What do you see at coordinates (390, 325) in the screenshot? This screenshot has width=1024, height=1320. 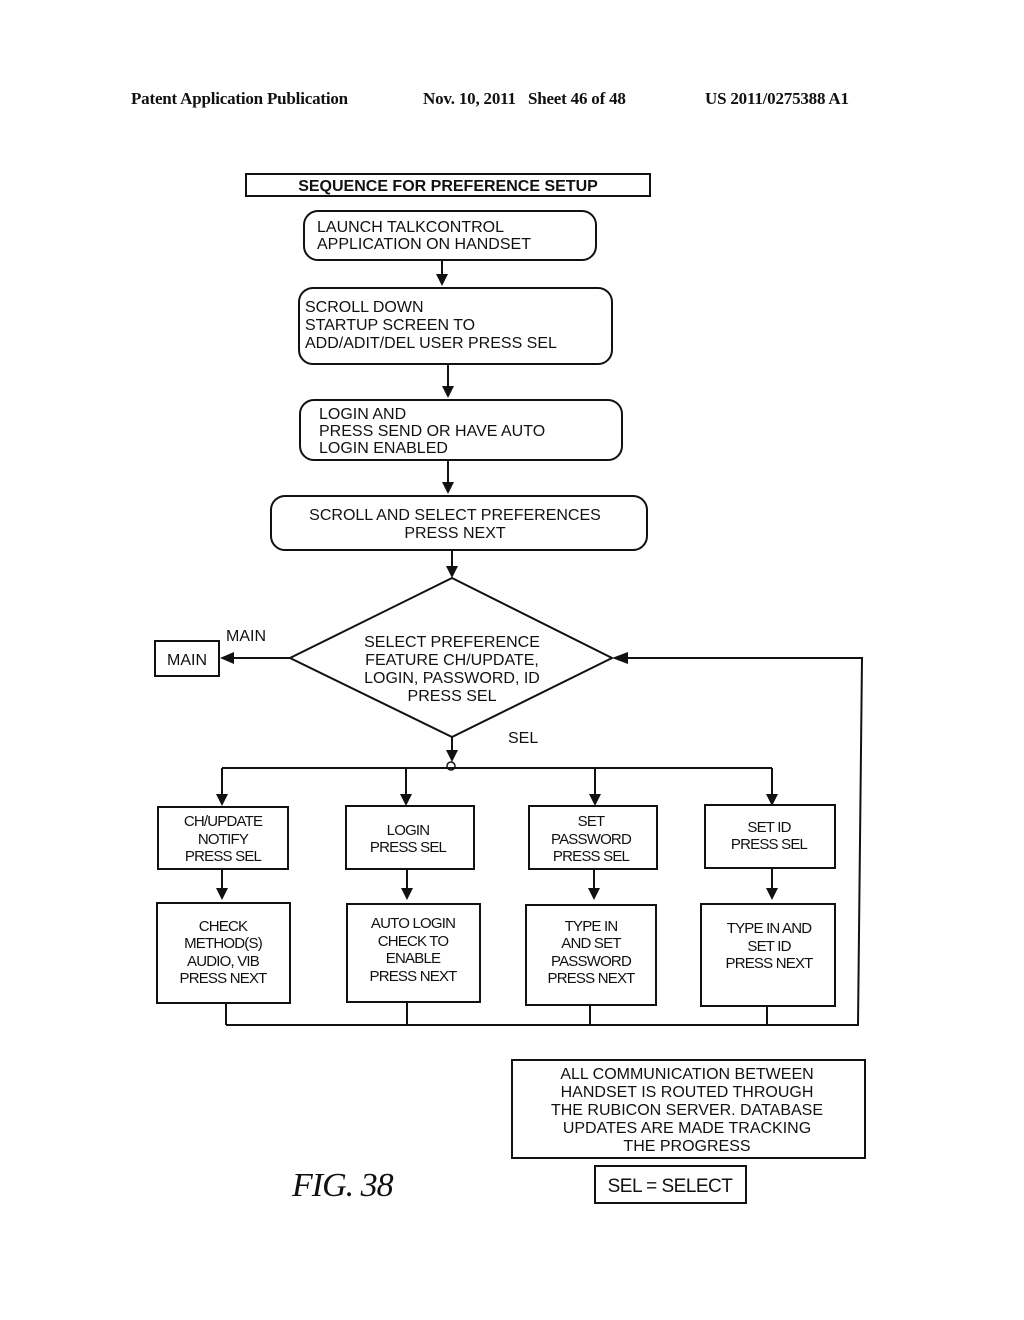 I see `step-text-line: STARTUP SCREEN TO` at bounding box center [390, 325].